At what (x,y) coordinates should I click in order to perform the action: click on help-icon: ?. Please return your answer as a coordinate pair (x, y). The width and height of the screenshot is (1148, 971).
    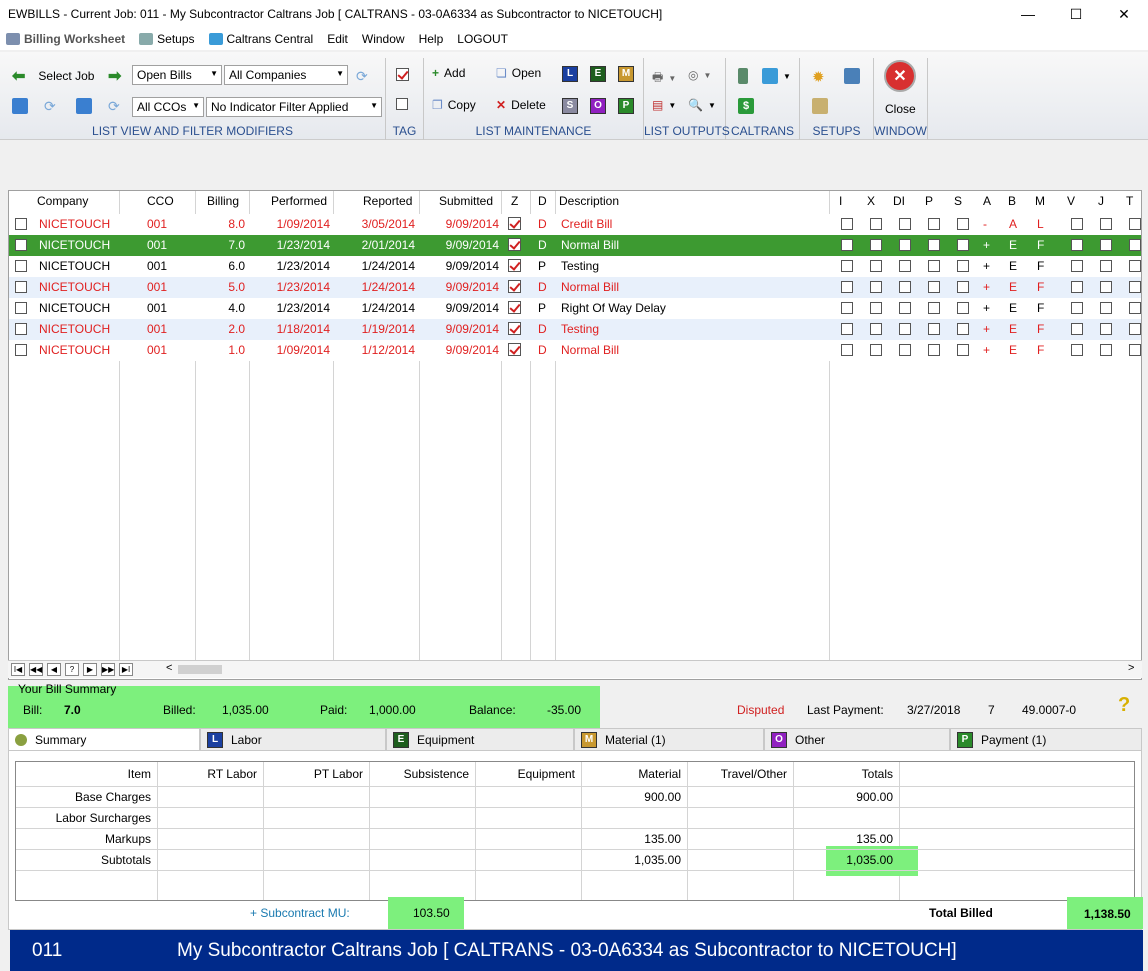
    Looking at the image, I should click on (1124, 705).